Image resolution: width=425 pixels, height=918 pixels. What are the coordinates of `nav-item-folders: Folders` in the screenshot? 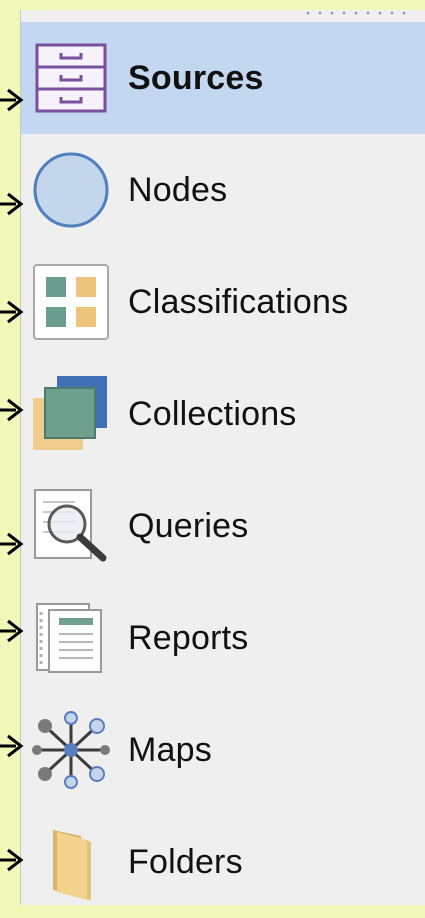 It's located at (223, 862).